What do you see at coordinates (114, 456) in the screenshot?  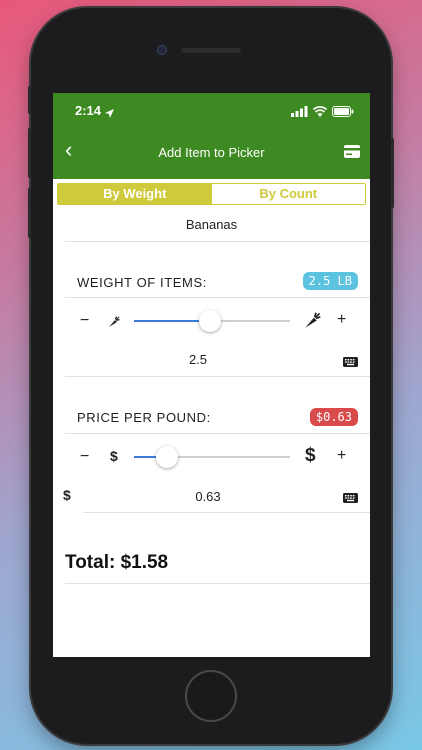 I see `small-dollar-icon: $` at bounding box center [114, 456].